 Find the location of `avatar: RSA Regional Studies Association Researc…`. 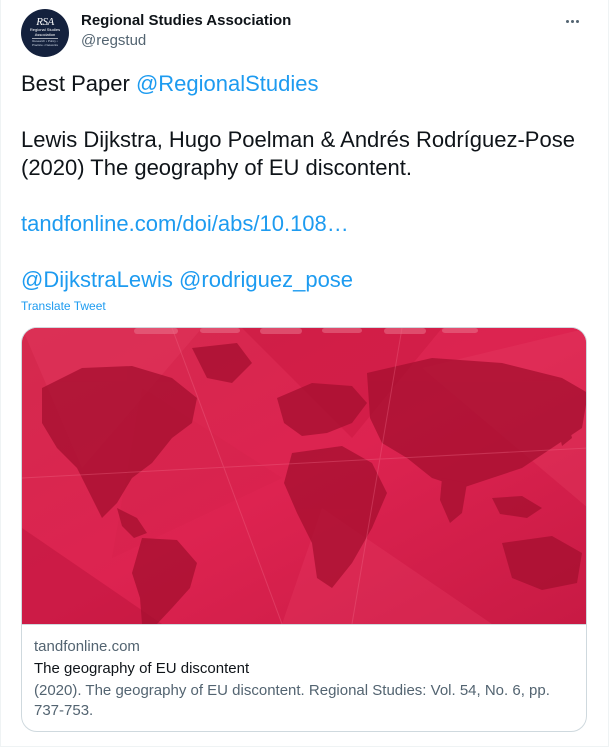

avatar: RSA Regional Studies Association Researc… is located at coordinates (45, 33).